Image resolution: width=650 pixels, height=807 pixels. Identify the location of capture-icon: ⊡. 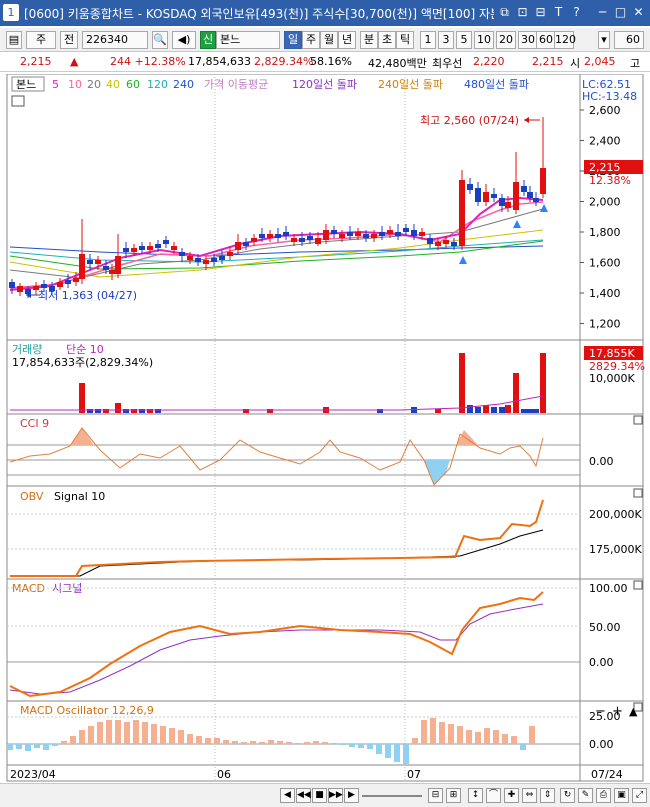
(522, 12).